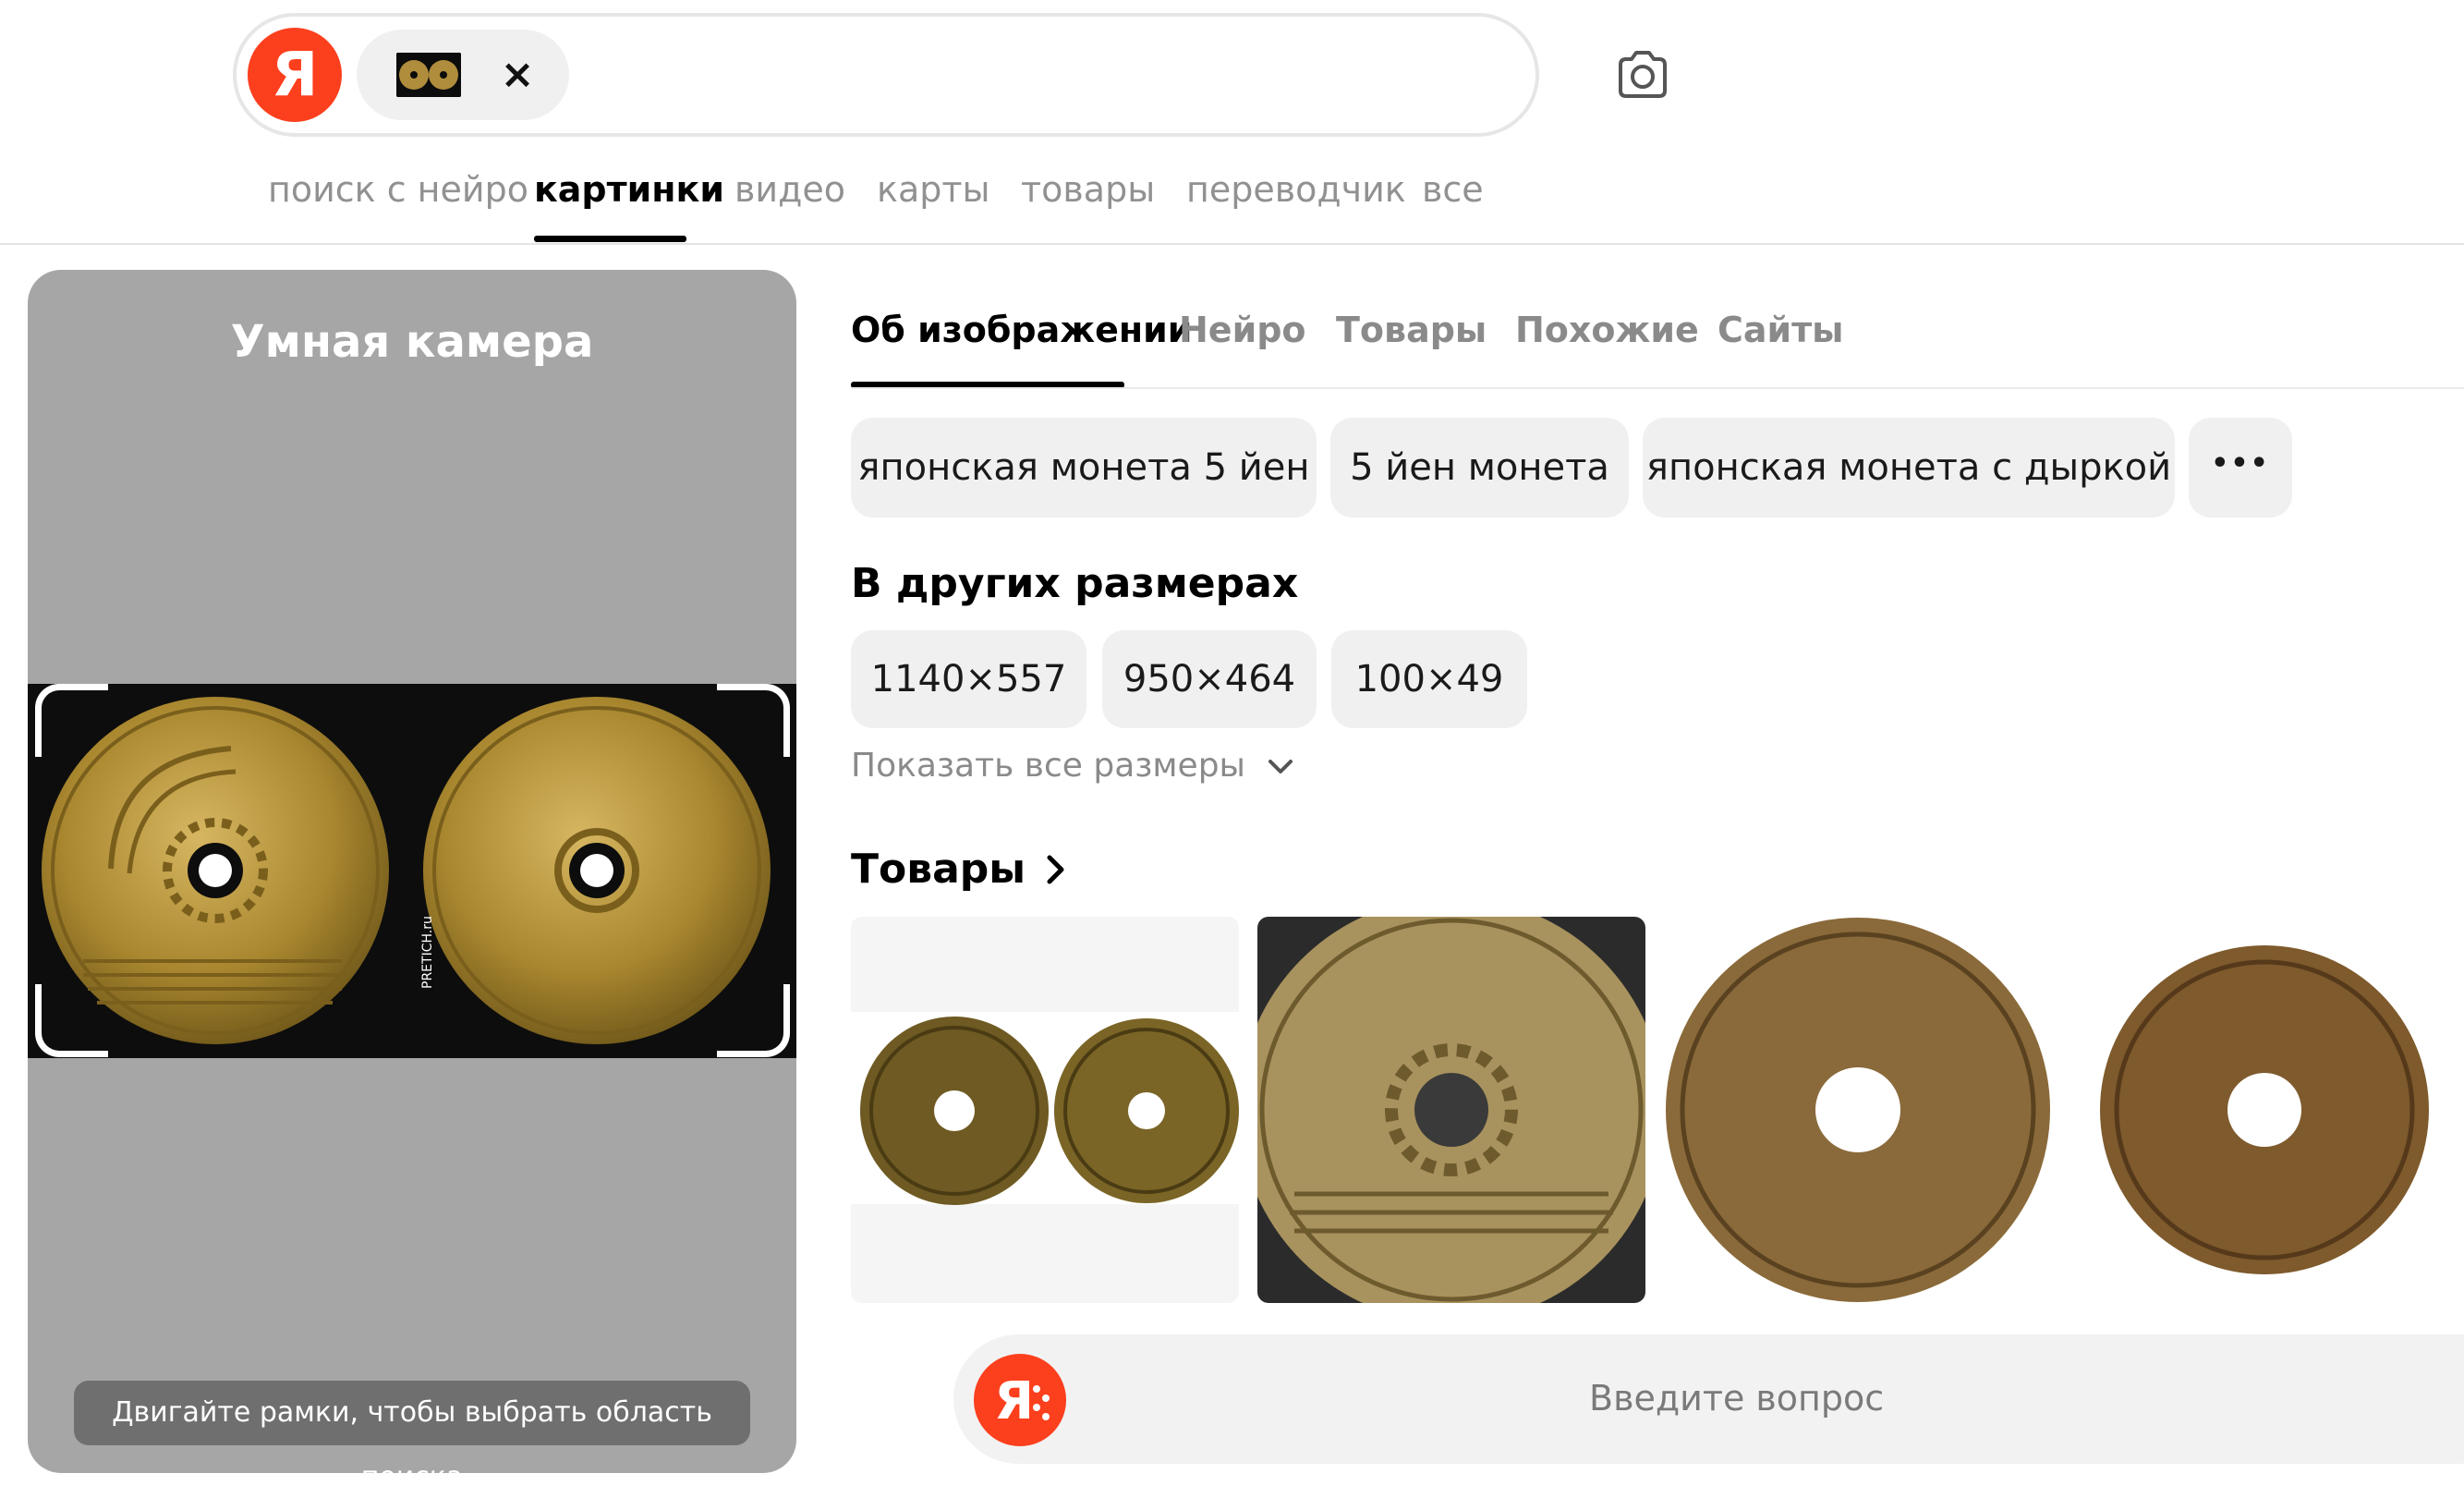  What do you see at coordinates (1014, 1401) in the screenshot?
I see `svg-text: Я` at bounding box center [1014, 1401].